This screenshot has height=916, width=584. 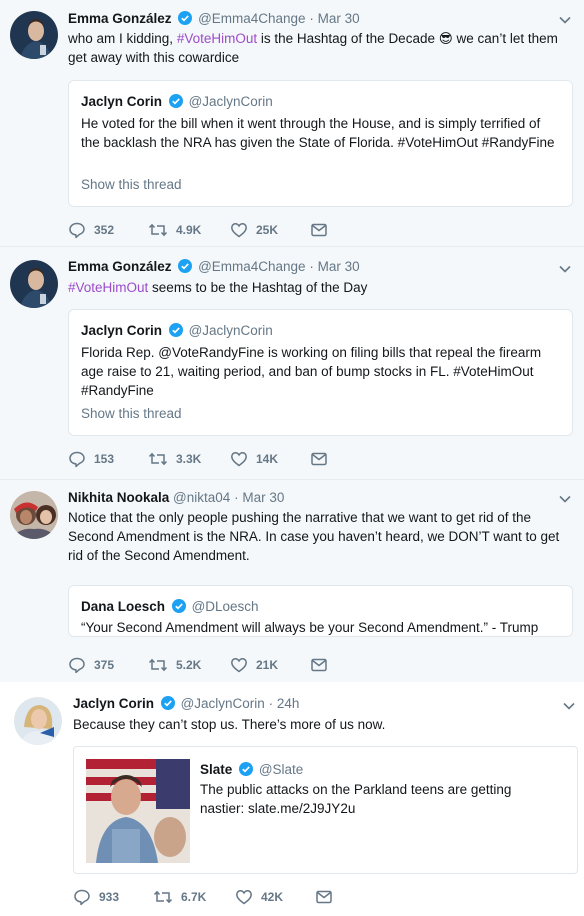 I want to click on reply-button: 352, so click(x=108, y=230).